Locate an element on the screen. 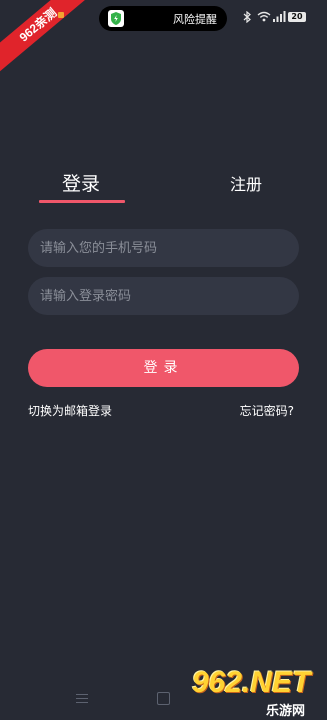 The height and width of the screenshot is (720, 327). corner-ribbon: 962亲测 is located at coordinates (46, 36).